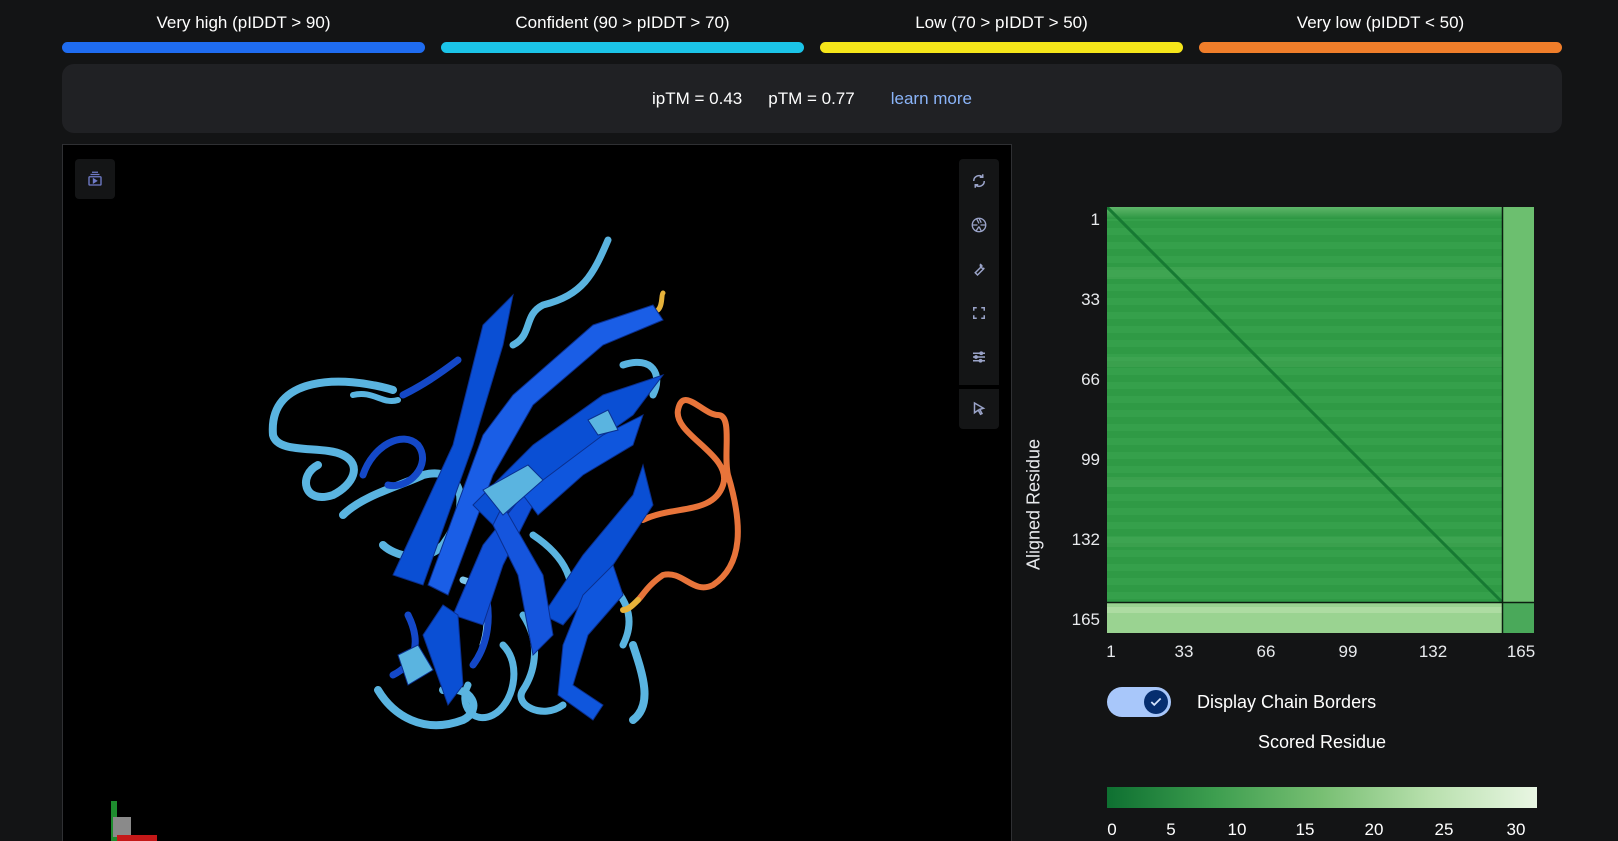 The height and width of the screenshot is (841, 1618). I want to click on legend-low-label: Low (70 > pIDDT > 50), so click(1001, 22).